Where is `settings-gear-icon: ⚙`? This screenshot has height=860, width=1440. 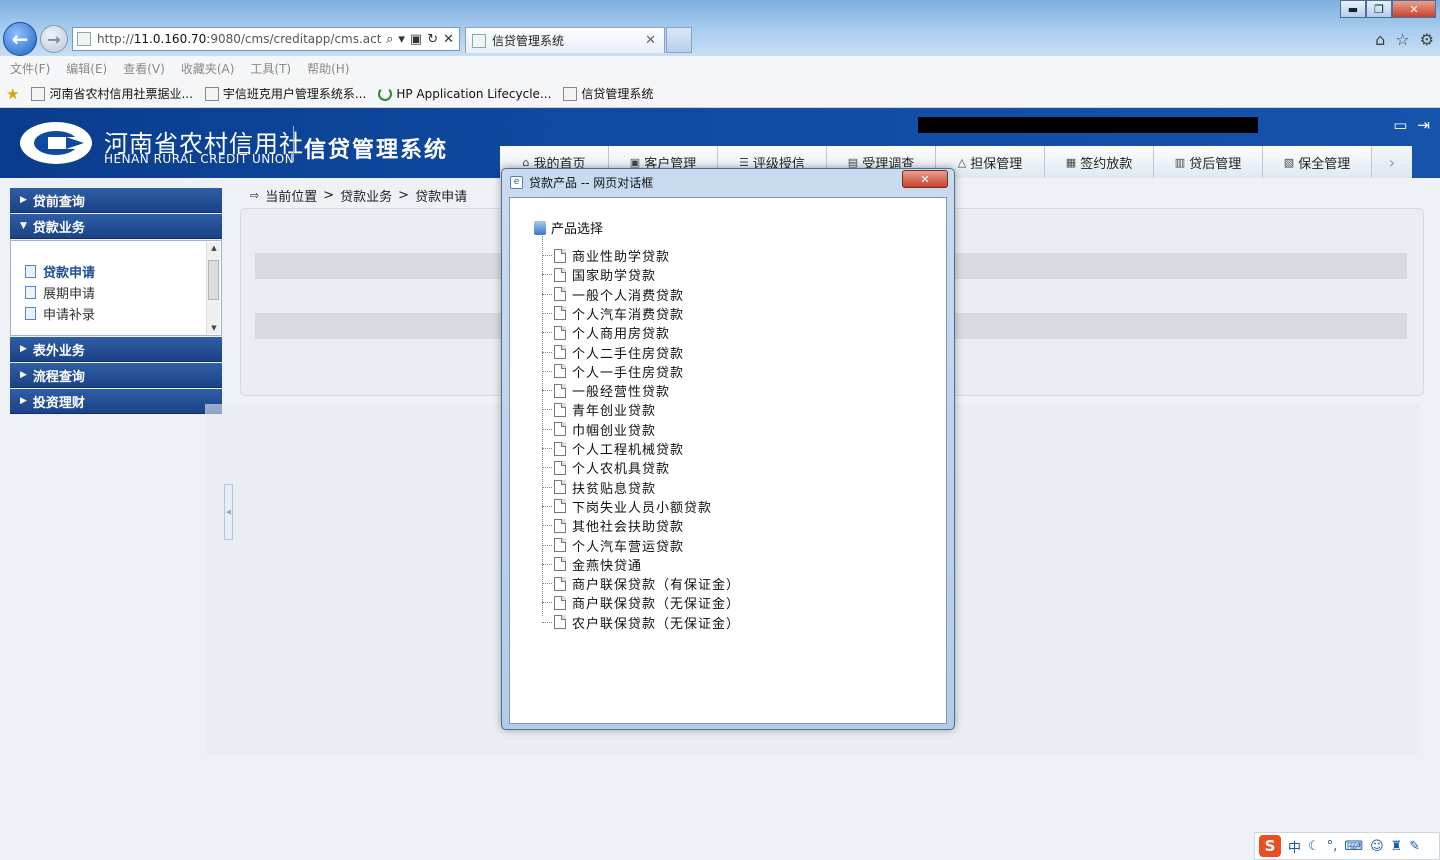 settings-gear-icon: ⚙ is located at coordinates (1427, 39).